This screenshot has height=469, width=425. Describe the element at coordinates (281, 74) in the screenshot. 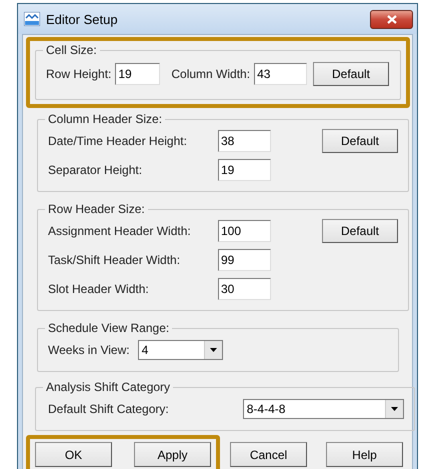

I see `input-field: 43` at that location.